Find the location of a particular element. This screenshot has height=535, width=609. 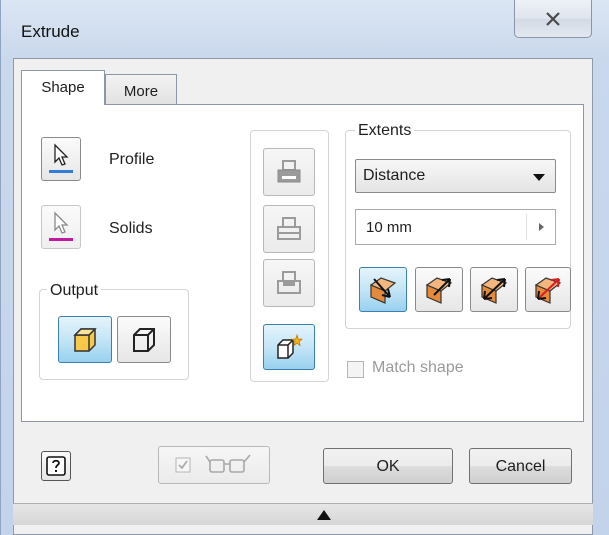

match-shape-label: Match shape is located at coordinates (418, 367).